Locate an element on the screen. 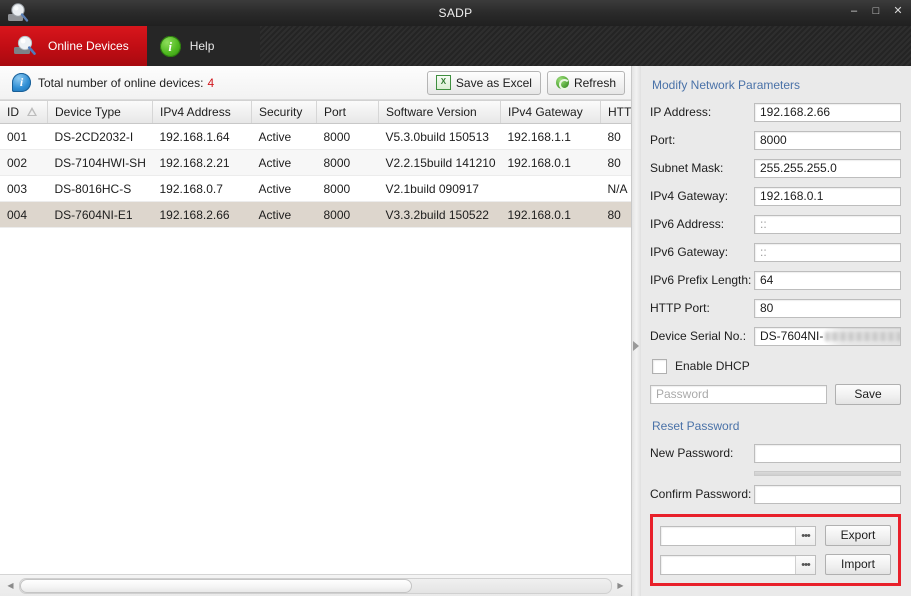 This screenshot has width=911, height=596. minimize-button: – is located at coordinates (854, 11).